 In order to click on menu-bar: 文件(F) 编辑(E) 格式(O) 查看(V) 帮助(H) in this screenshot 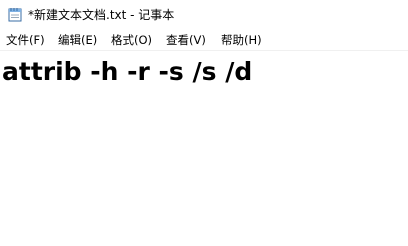, I will do `click(204, 40)`.